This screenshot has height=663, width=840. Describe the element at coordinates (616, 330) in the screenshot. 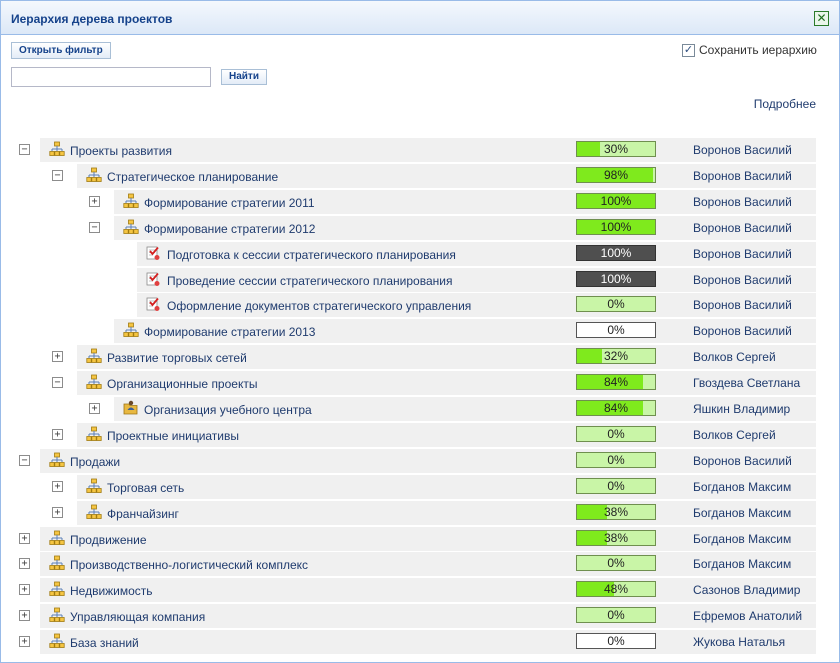

I see `progress-text: 0%` at that location.